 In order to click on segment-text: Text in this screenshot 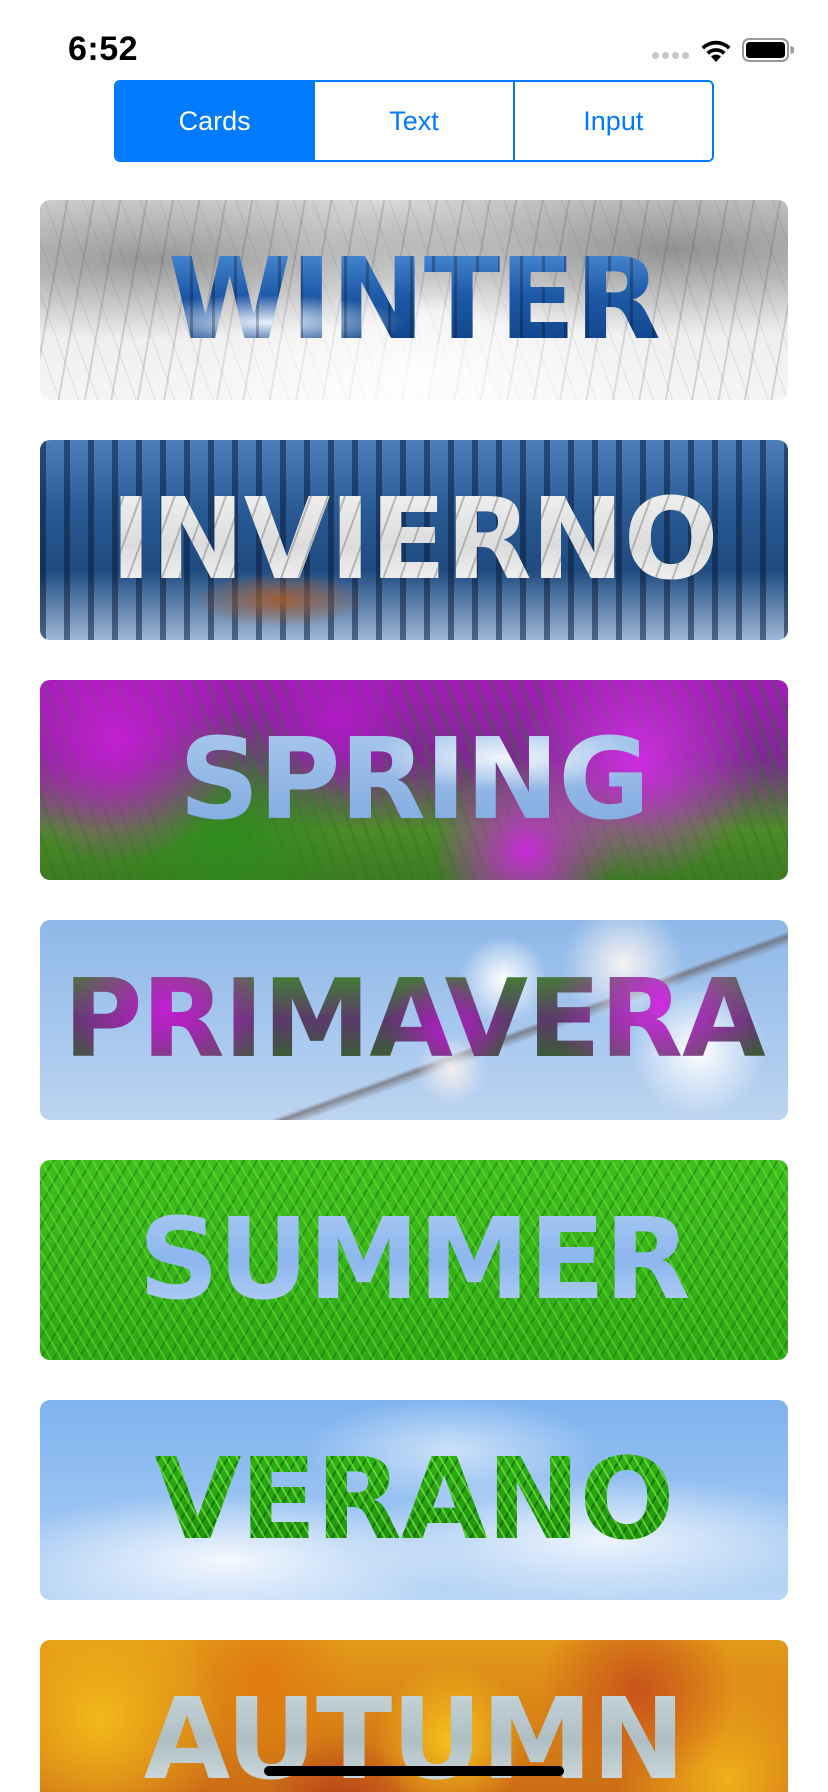, I will do `click(415, 121)`.